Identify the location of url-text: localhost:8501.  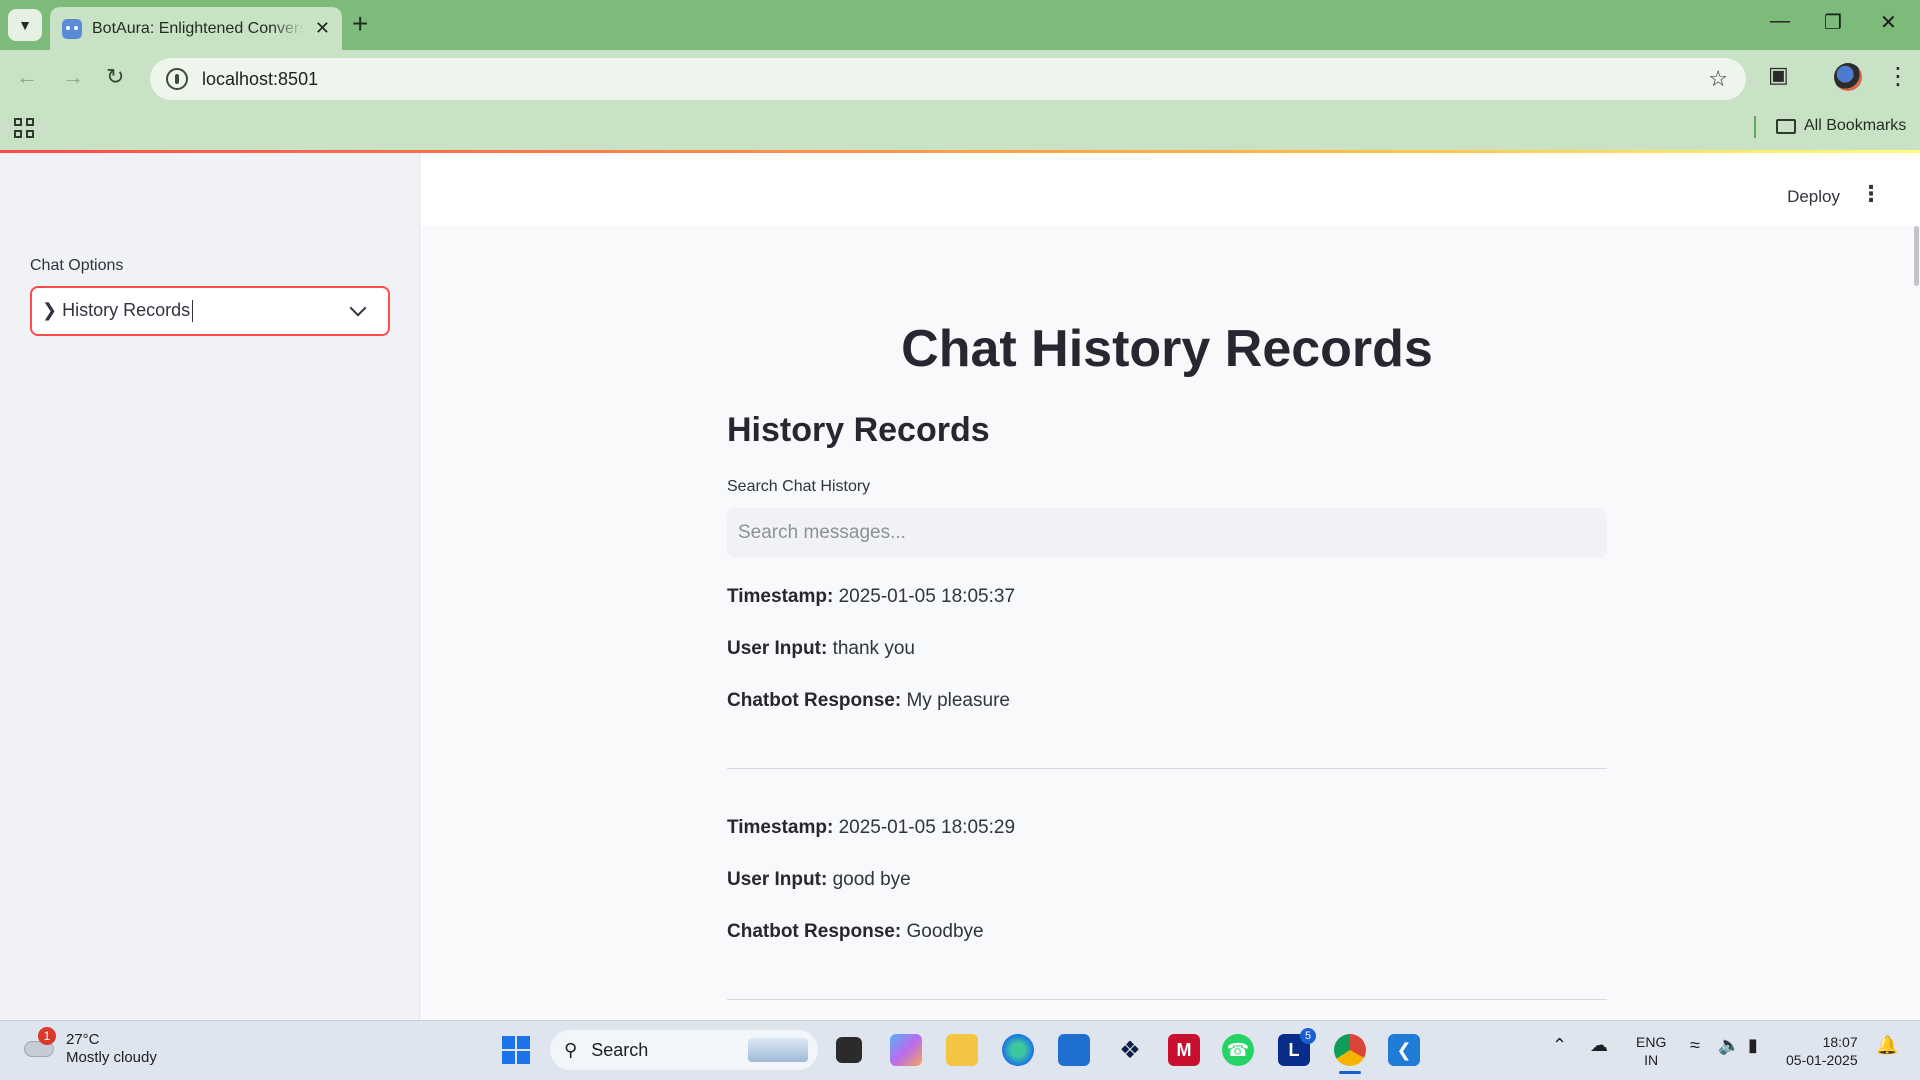
(260, 78).